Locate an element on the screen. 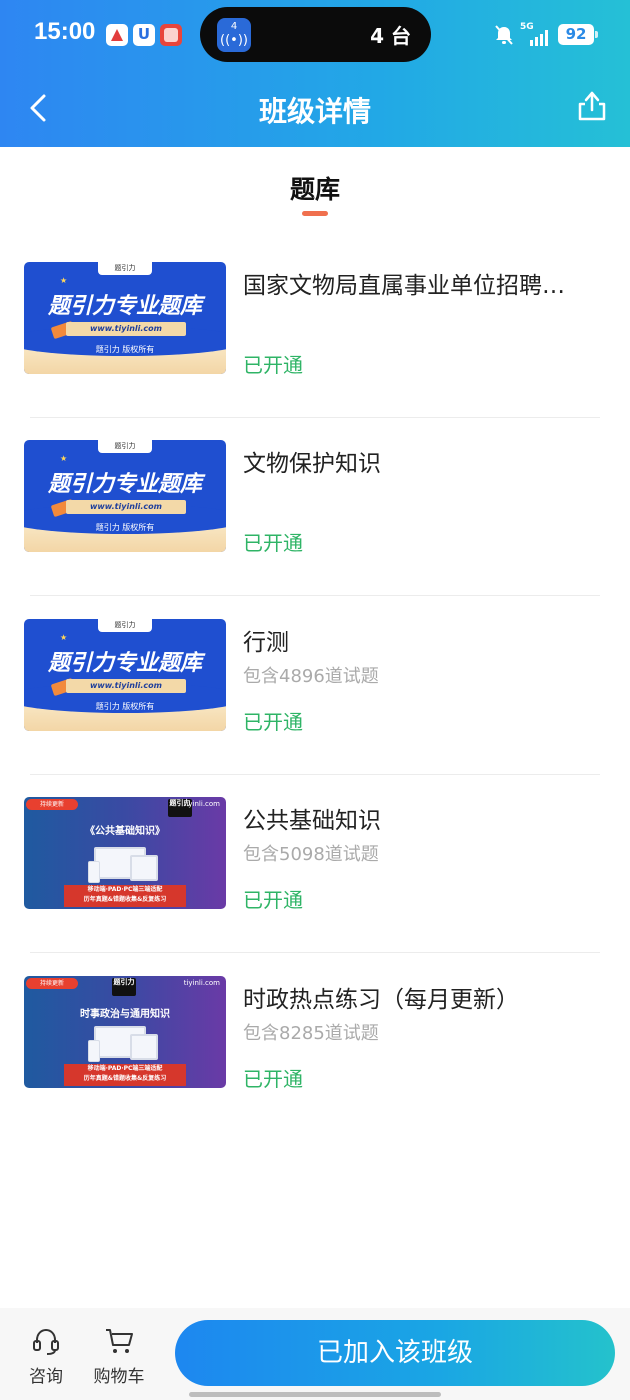 This screenshot has height=1400, width=630. consult-button: 咨询 is located at coordinates (46, 1356).